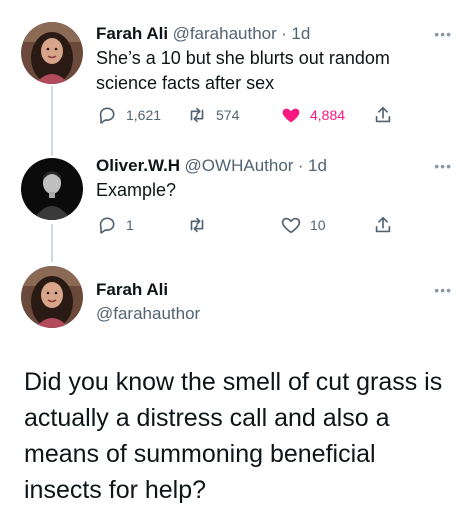 The height and width of the screenshot is (515, 474). I want to click on tweet-text: Example?, so click(136, 190).